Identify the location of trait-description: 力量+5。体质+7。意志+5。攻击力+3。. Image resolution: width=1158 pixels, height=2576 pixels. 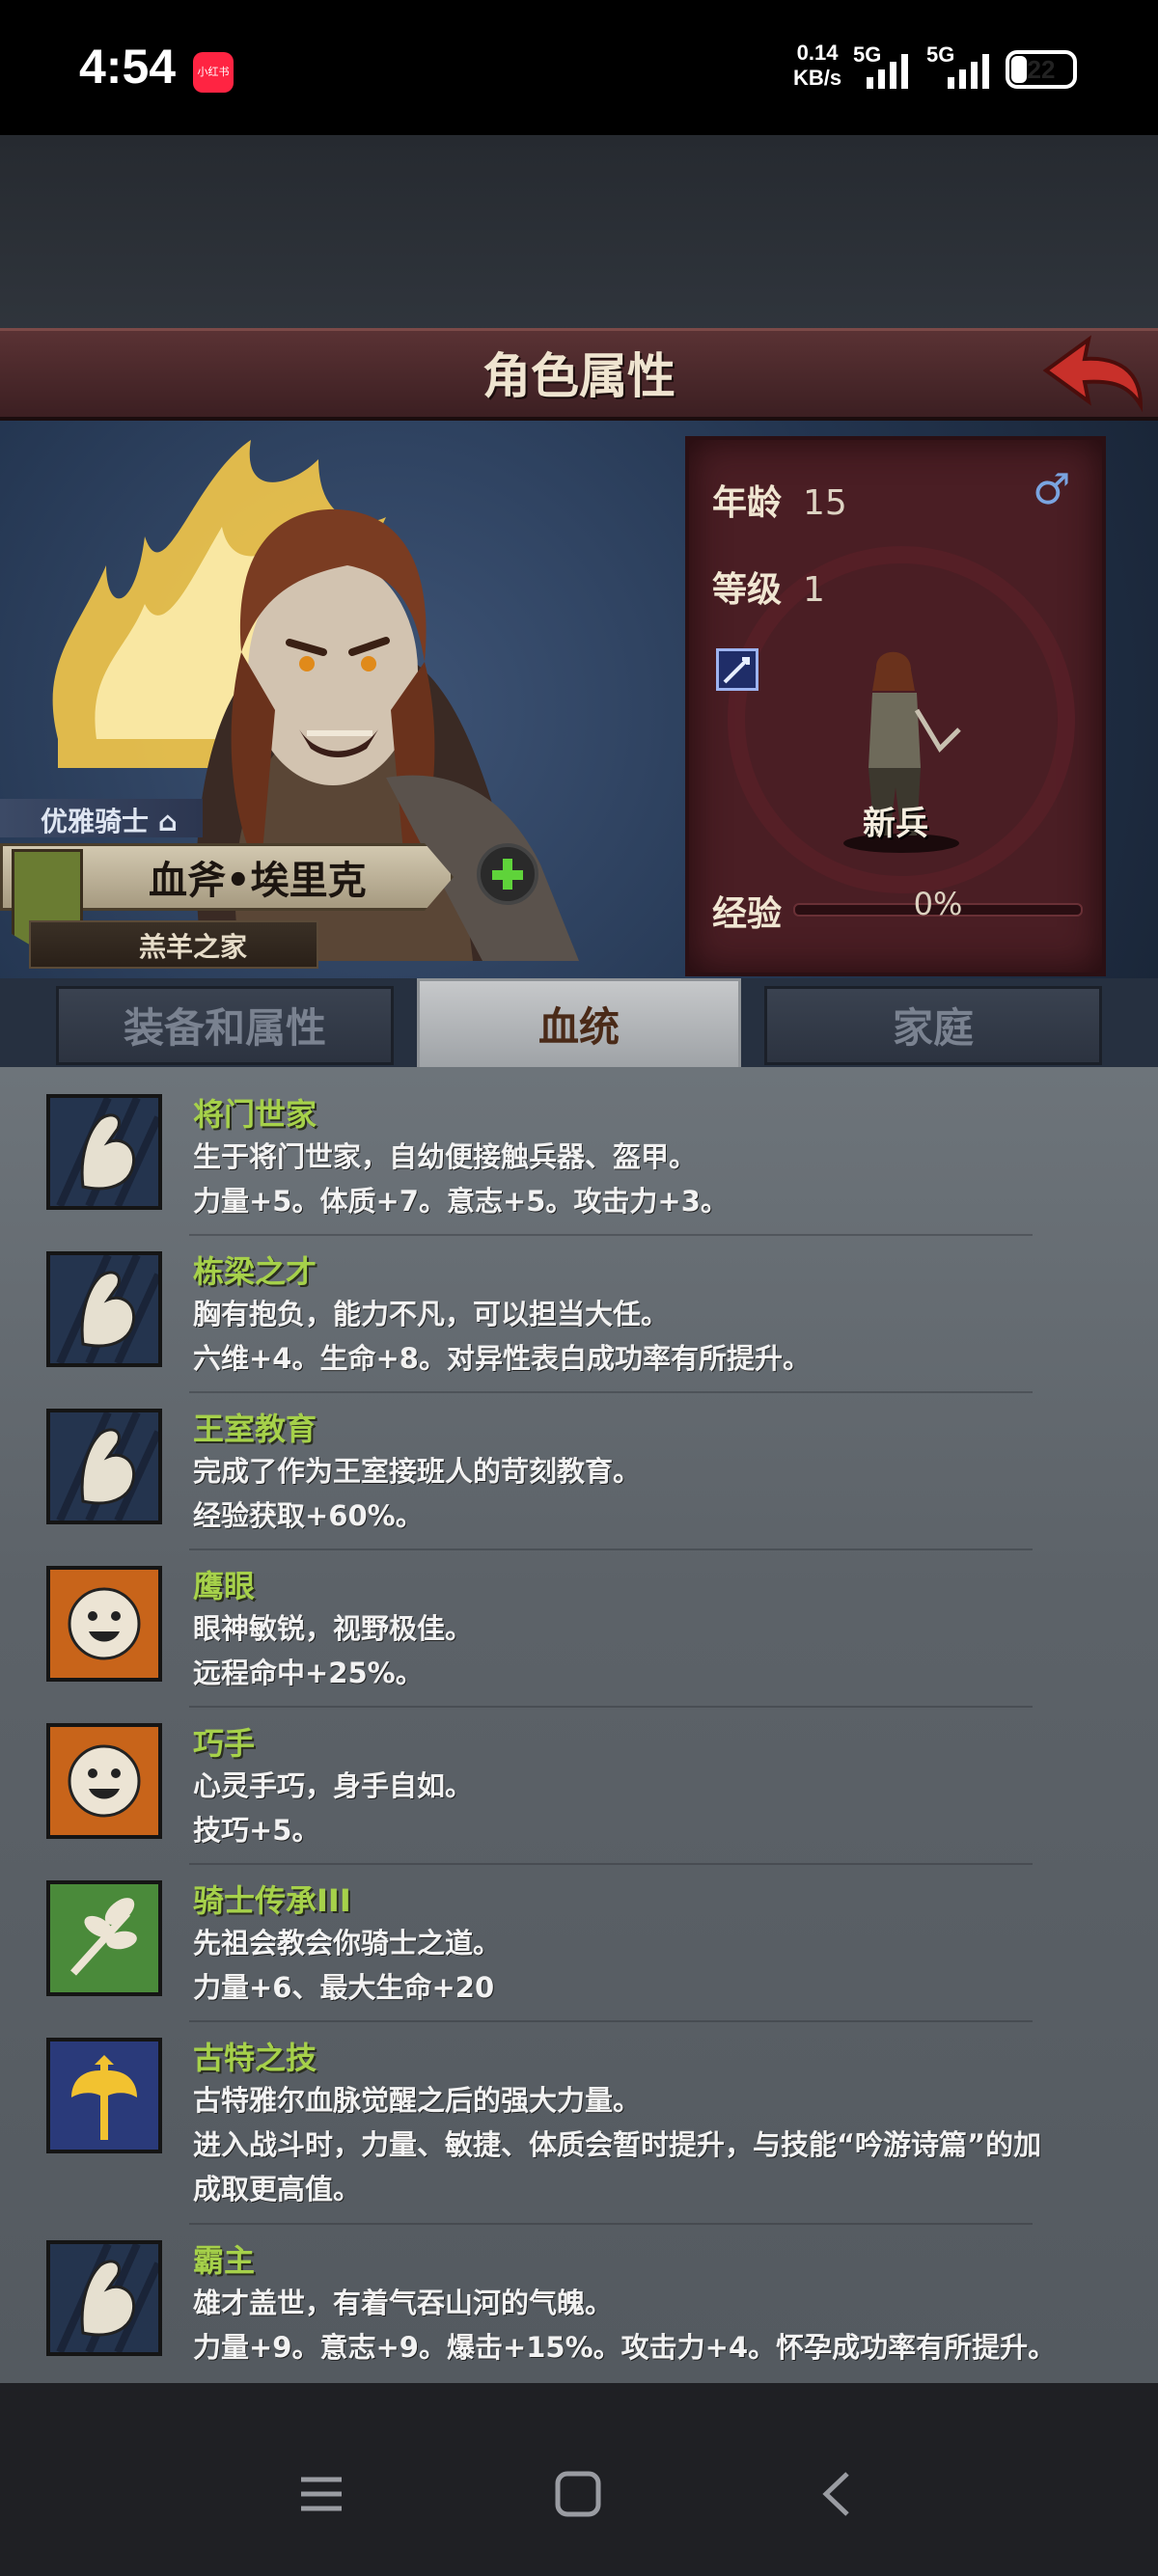
(461, 1201).